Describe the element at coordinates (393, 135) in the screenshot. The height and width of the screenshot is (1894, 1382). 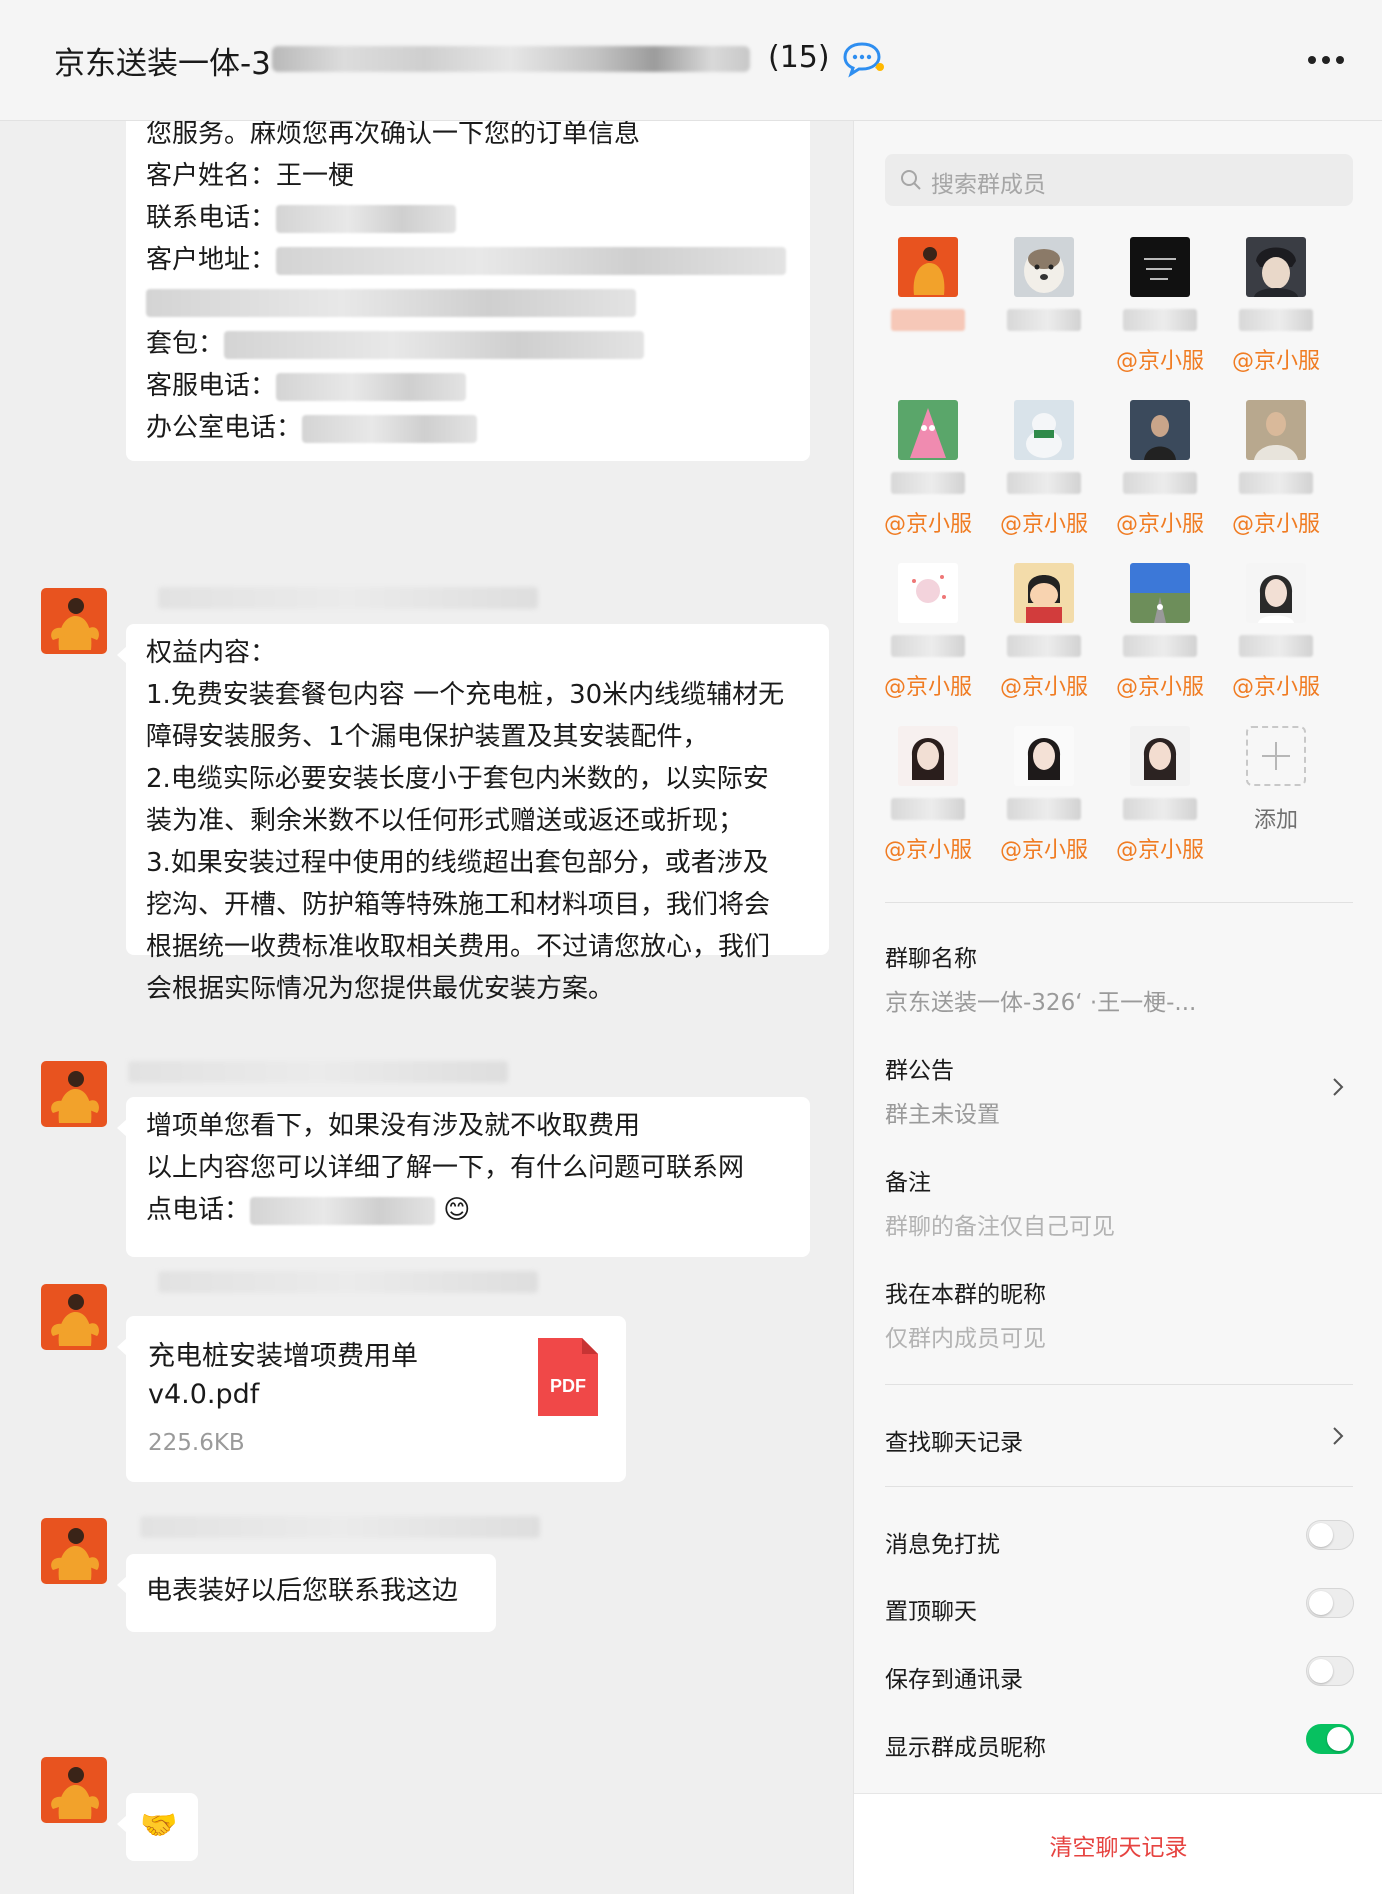
I see `message-text: 您服务。麻烦您再次确认一下您的订单信息` at that location.